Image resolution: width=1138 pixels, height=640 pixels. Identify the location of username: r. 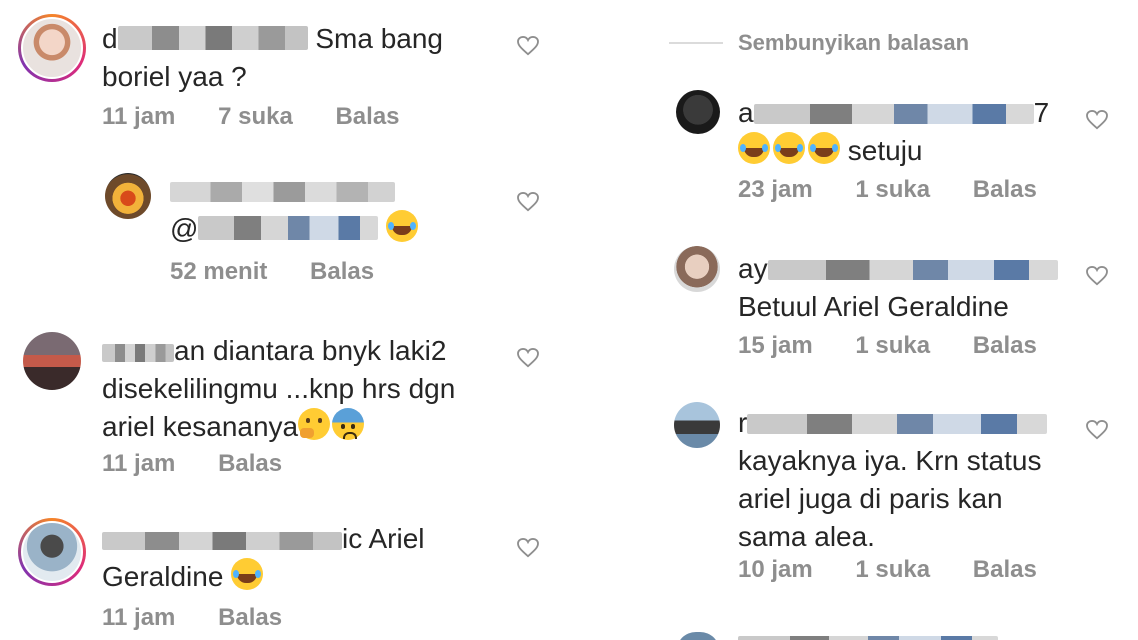
(893, 422).